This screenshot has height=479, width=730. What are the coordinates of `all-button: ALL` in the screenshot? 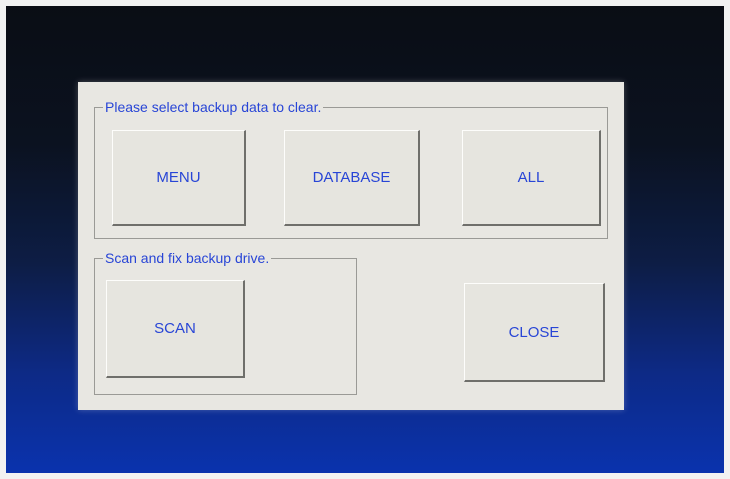 It's located at (531, 178).